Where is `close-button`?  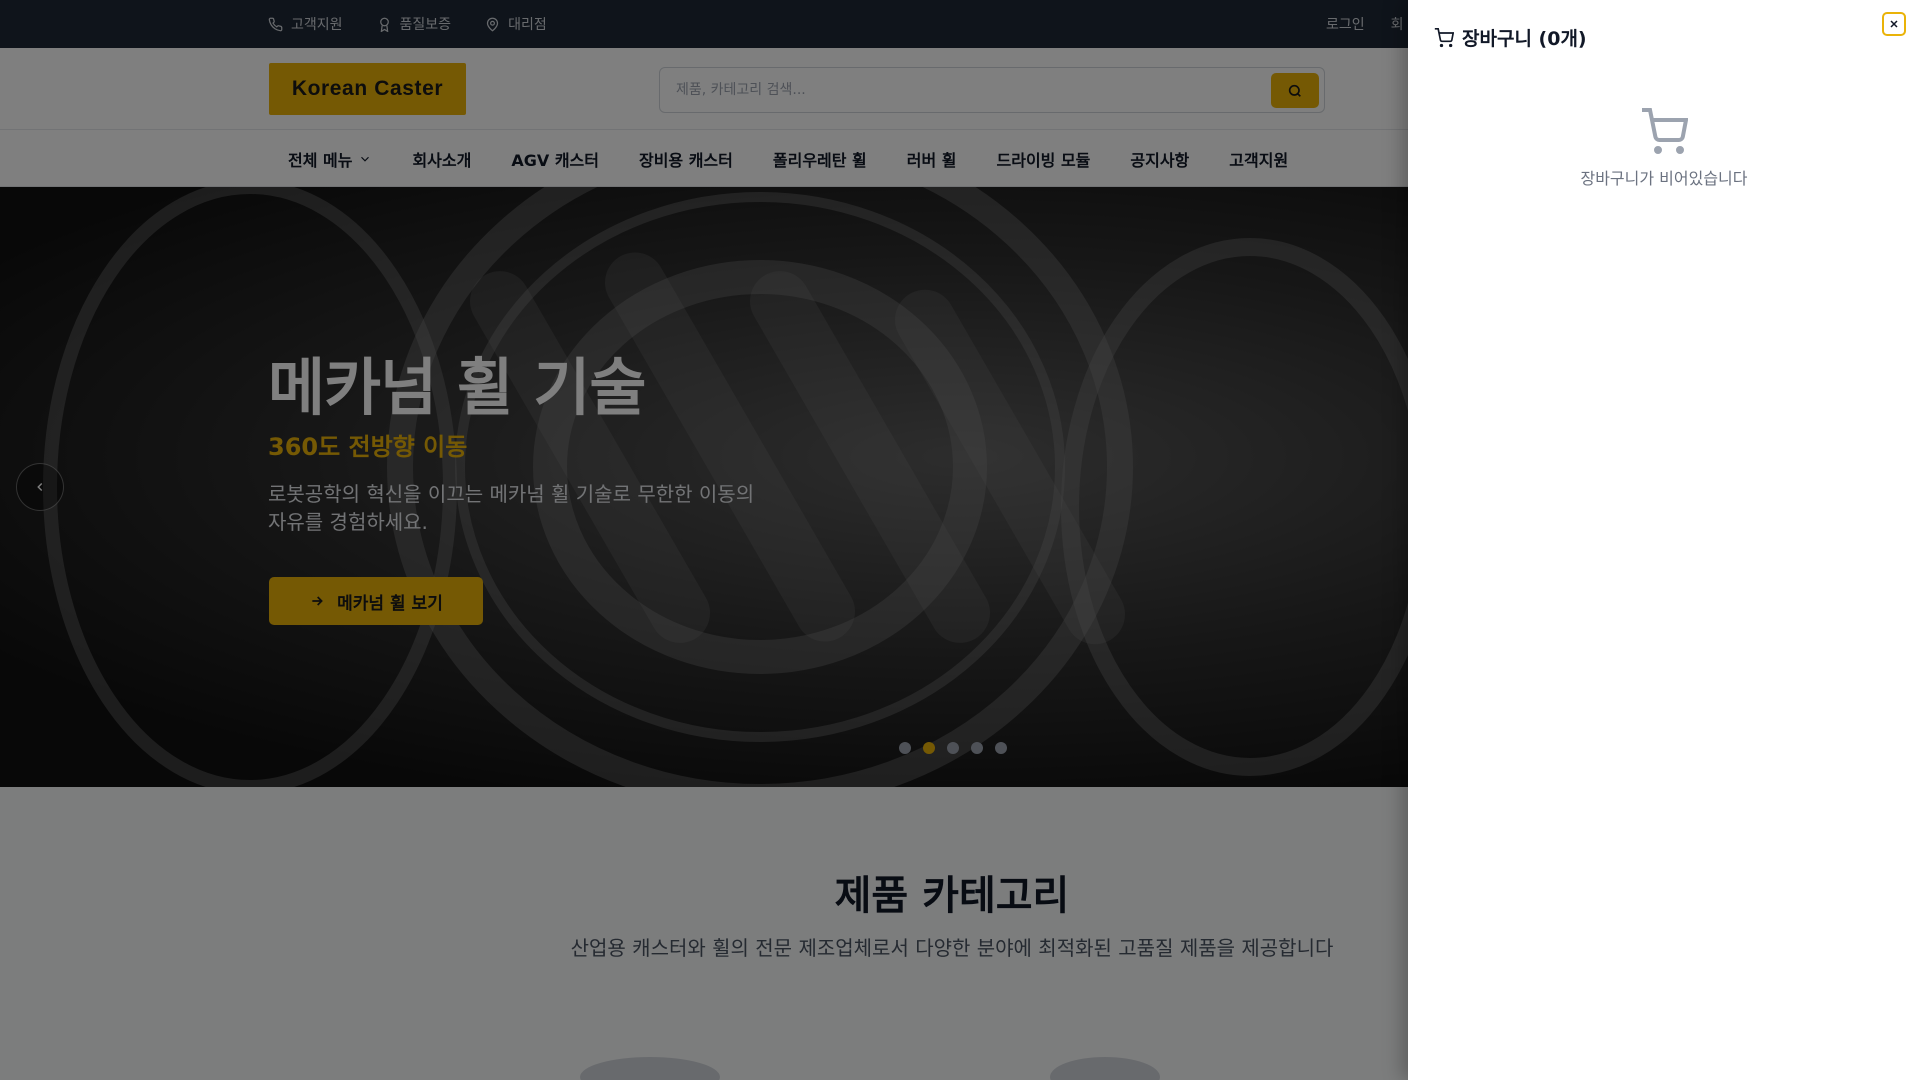
close-button is located at coordinates (1894, 24).